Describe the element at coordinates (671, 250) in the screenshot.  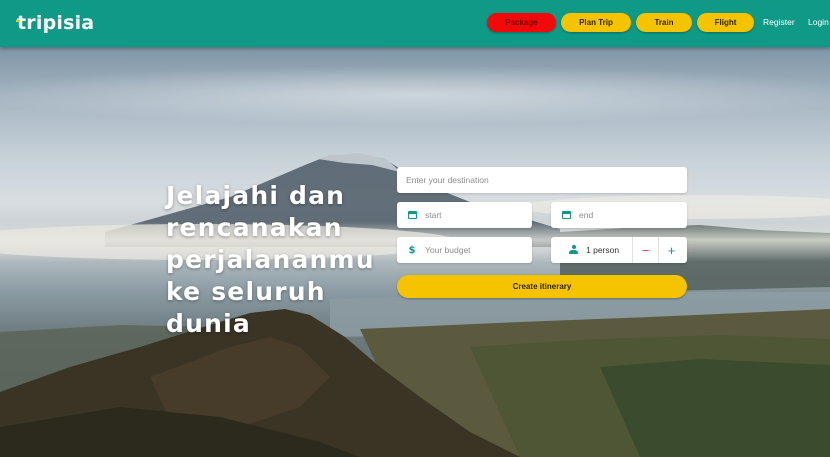
I see `increase-person-button: +` at that location.